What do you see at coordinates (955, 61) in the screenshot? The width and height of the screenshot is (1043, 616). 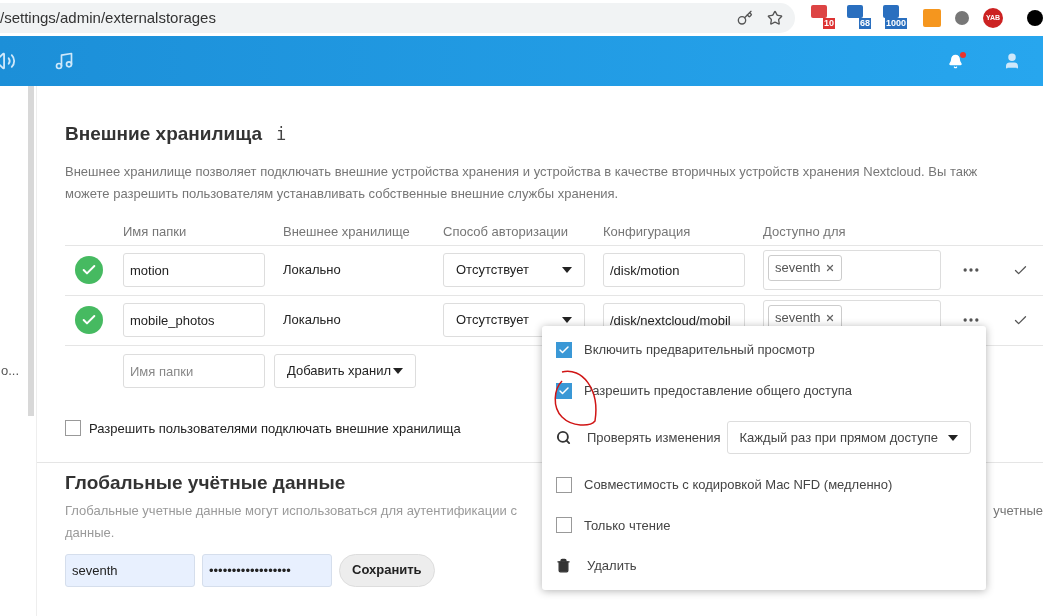 I see `bell-icon` at bounding box center [955, 61].